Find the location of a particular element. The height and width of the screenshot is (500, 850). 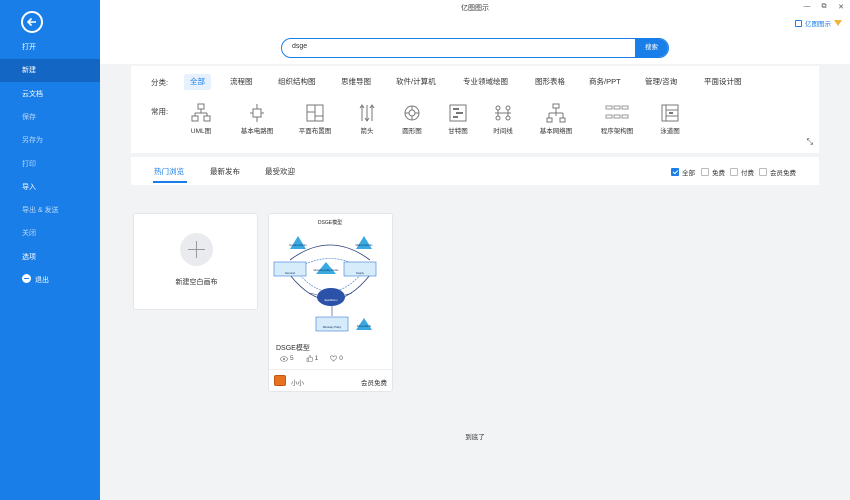

sidebar-item-options: 选项 is located at coordinates (50, 257).